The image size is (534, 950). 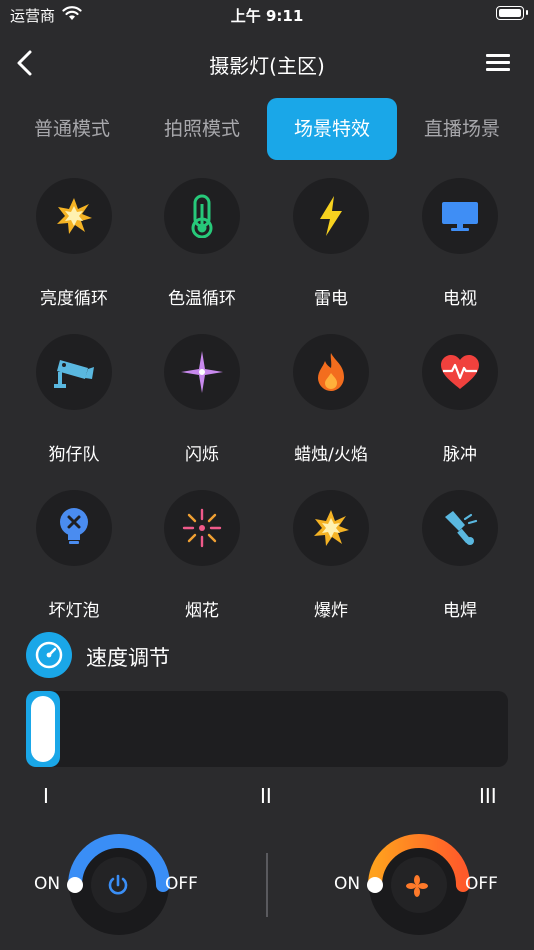 I want to click on effect-label: 脉冲, so click(x=460, y=455).